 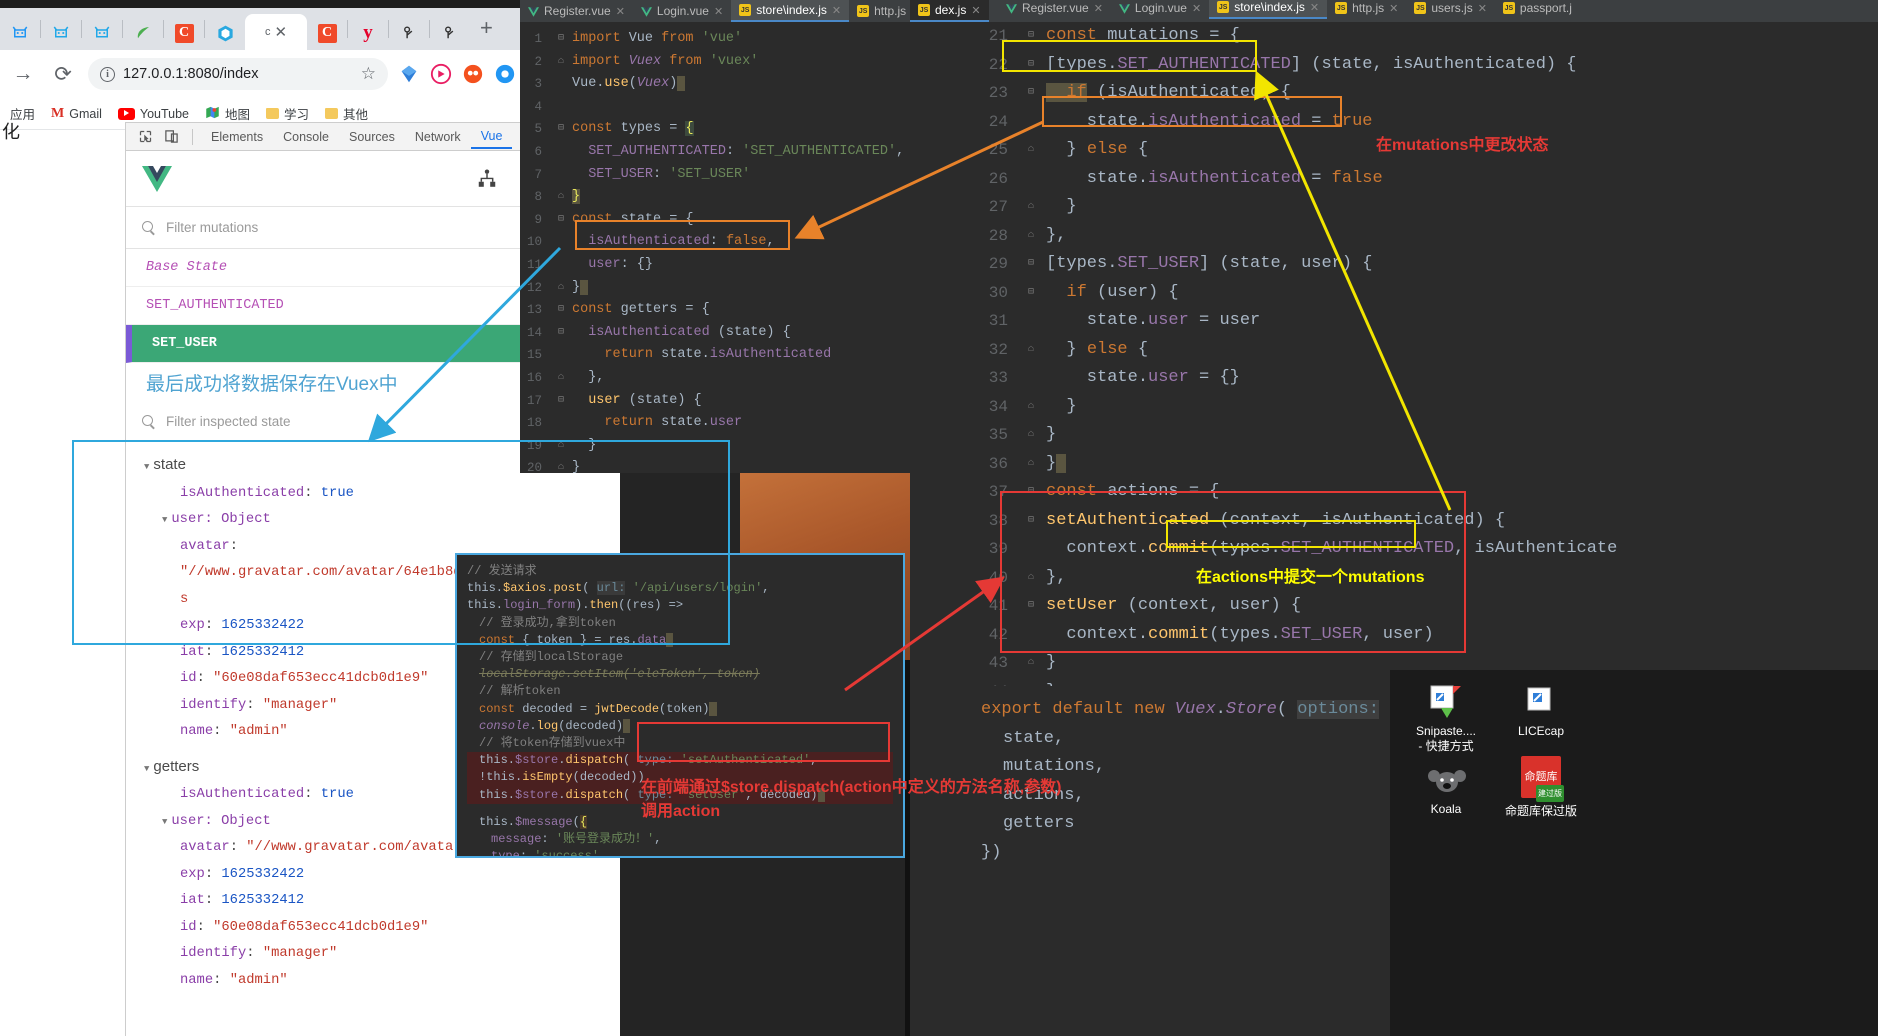 I want to click on tree-row-getters-id: id: "60e08daf653ecc41dcb0d1e9", so click(x=304, y=927).